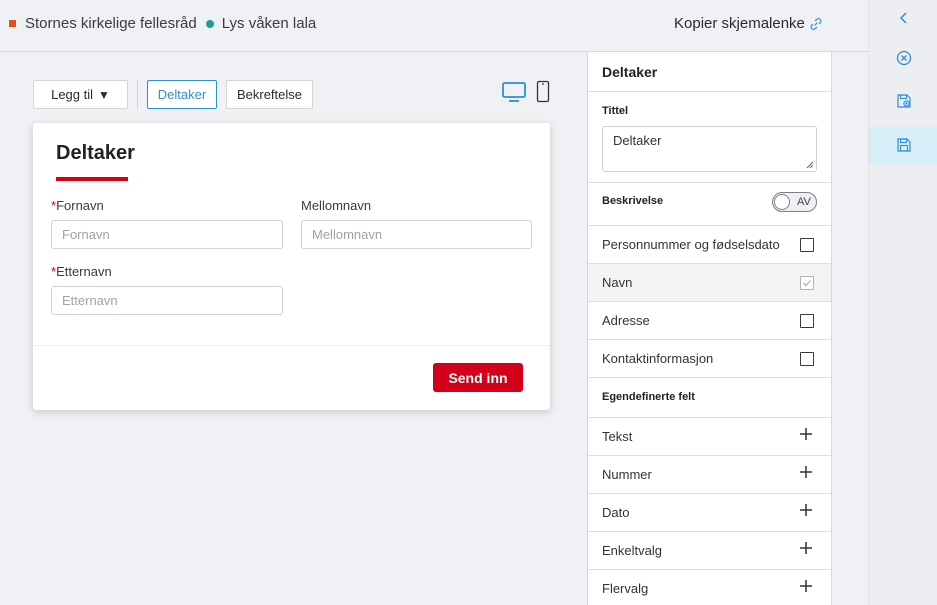 This screenshot has width=937, height=605. I want to click on save-icon, so click(903, 145).